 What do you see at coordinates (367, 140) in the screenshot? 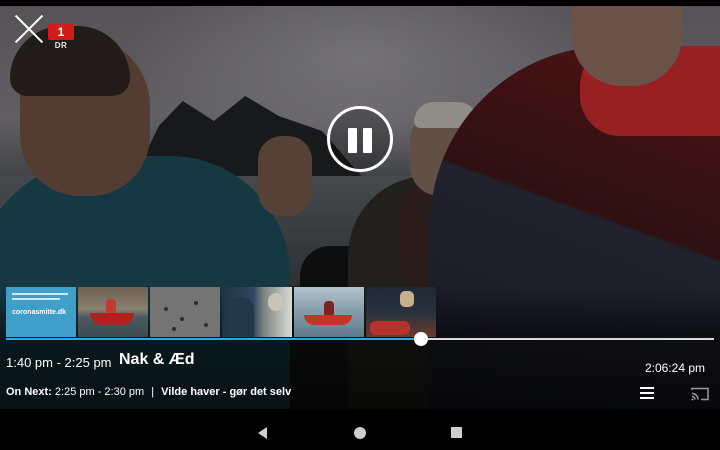
I see `pause-icon-bar` at bounding box center [367, 140].